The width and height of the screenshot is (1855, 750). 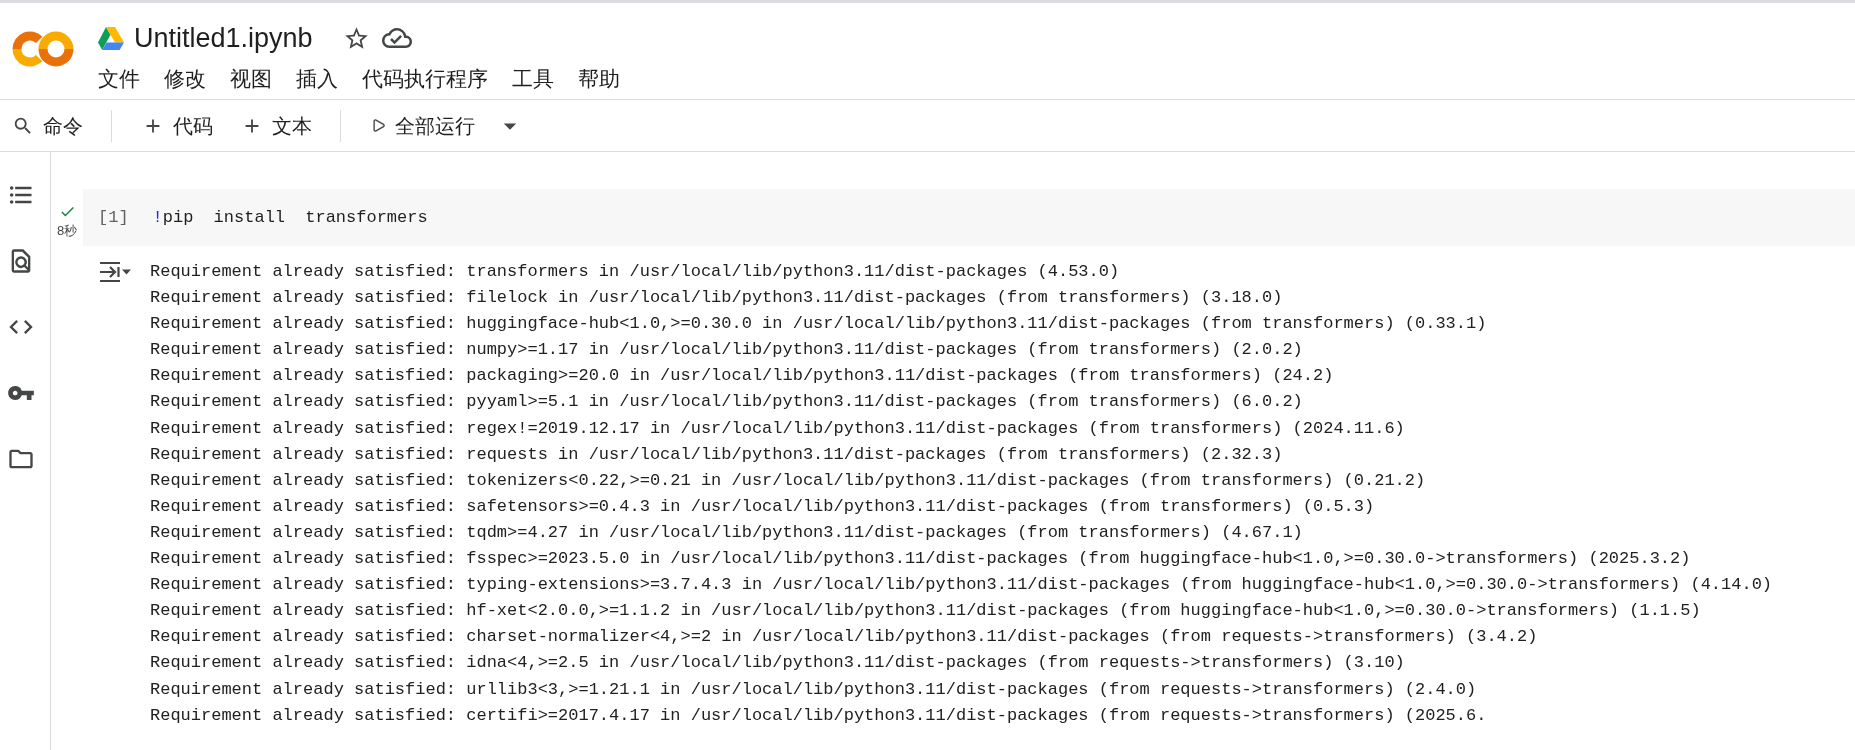 I want to click on execution-count: [1], so click(x=113, y=217).